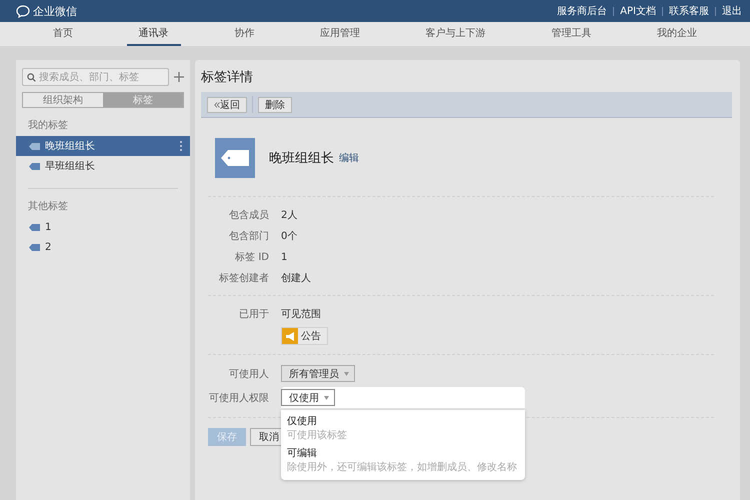  I want to click on nav-tab: 首页, so click(62, 34).